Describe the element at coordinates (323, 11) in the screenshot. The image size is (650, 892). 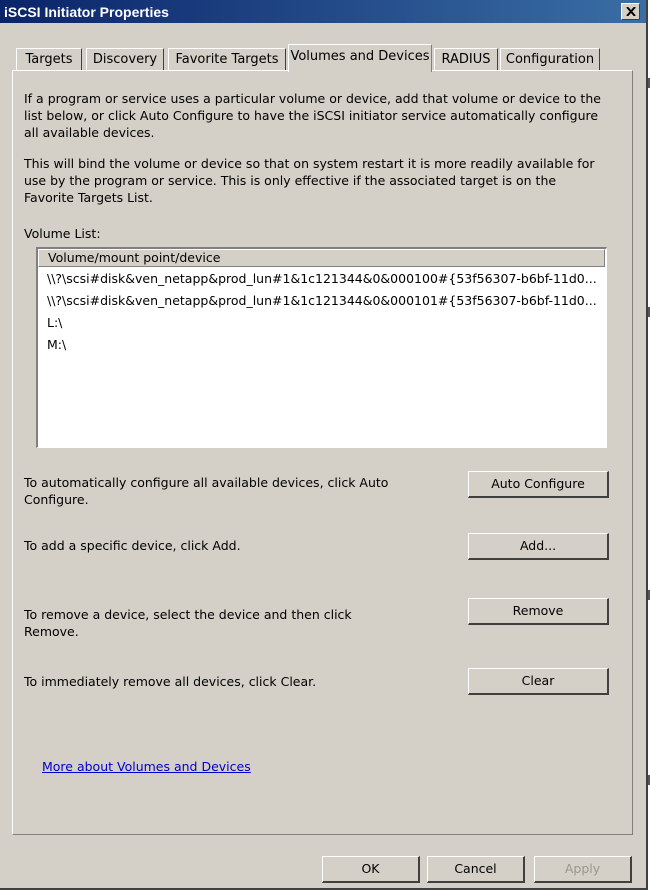
I see `title-bar: iSCSI Initiator Properties` at that location.